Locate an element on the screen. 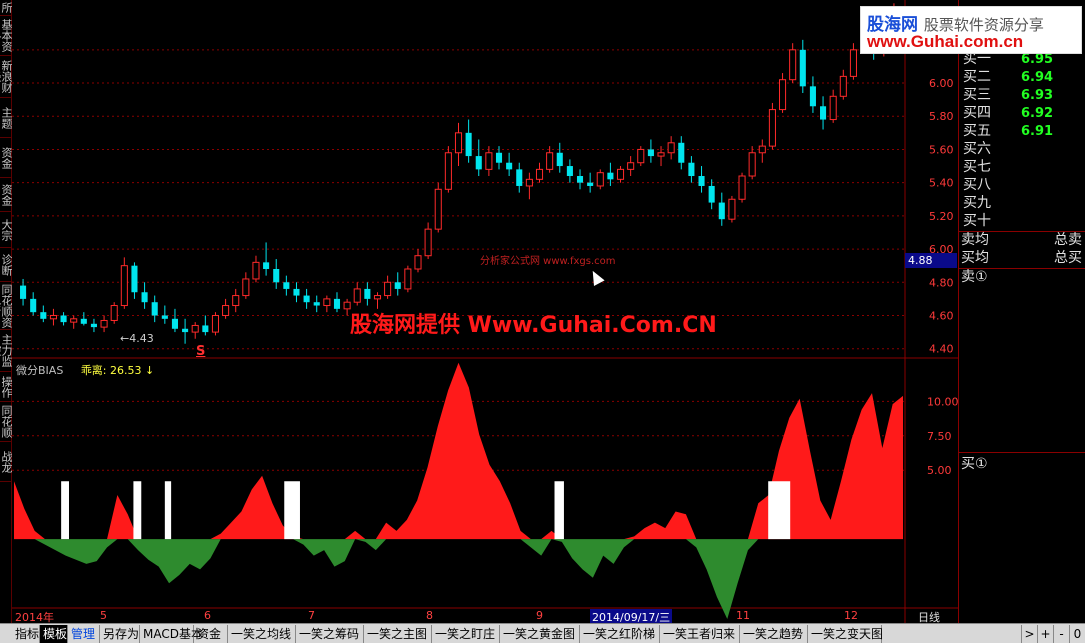 This screenshot has height=643, width=1085. left-tab-8: 同花顺资金 is located at coordinates (6, 306).